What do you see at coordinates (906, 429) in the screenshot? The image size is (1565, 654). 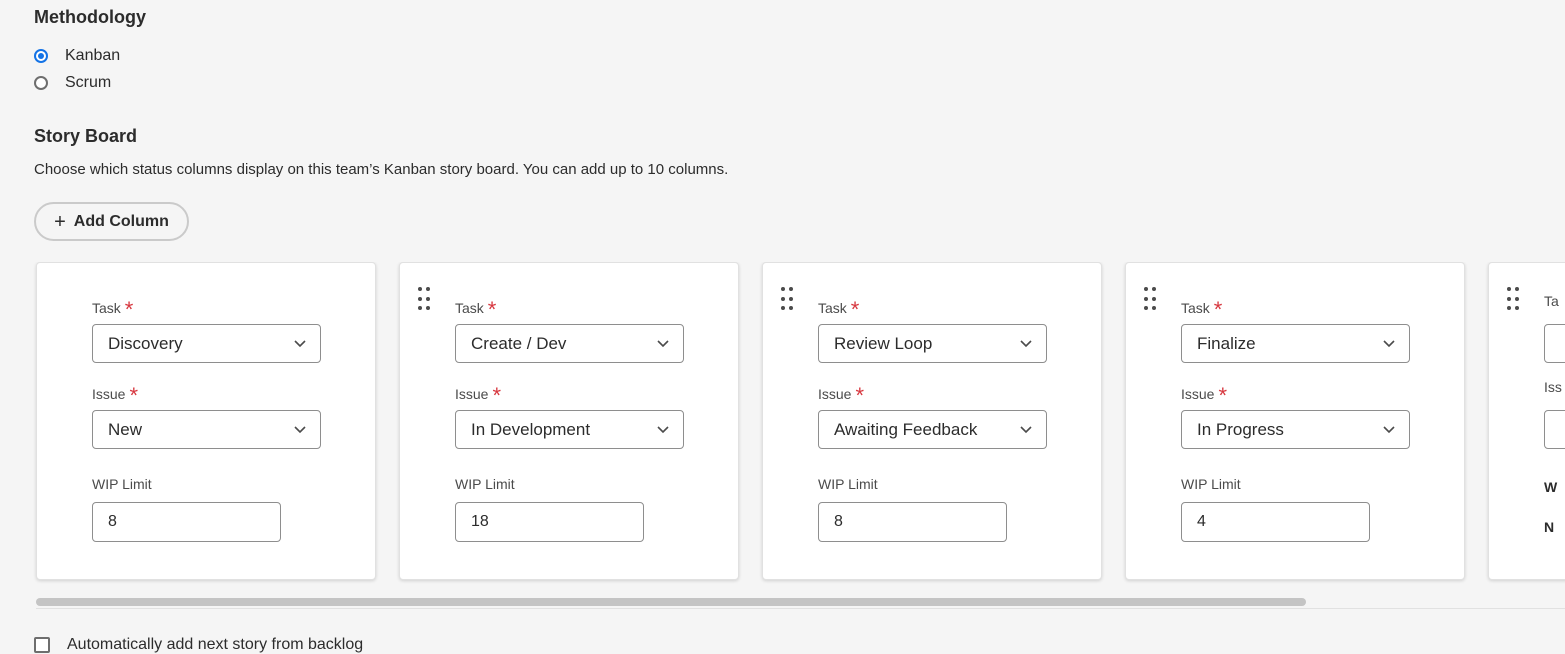 I see `issue-select-value: Awaiting Feedback` at bounding box center [906, 429].